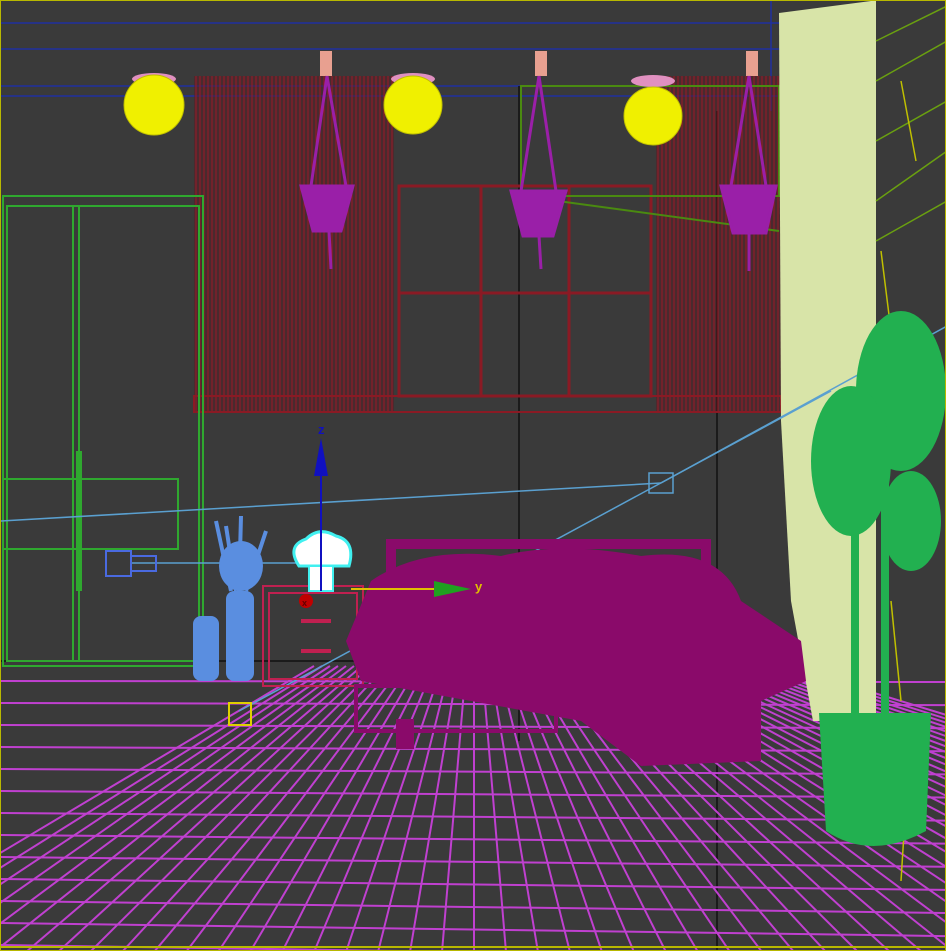 The image size is (946, 951). I want to click on gizmo-z-label: z, so click(321, 429).